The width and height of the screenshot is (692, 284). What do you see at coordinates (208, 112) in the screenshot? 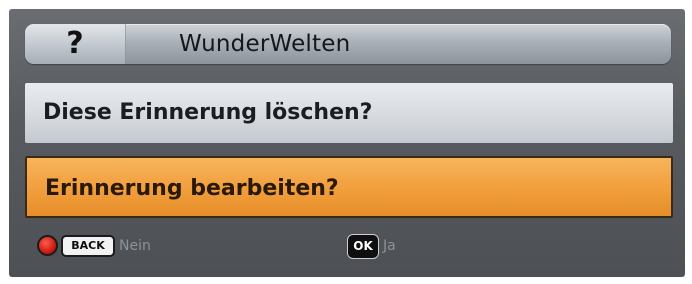
I see `delete-reminder-label: Diese Erinnerung löschen?` at bounding box center [208, 112].